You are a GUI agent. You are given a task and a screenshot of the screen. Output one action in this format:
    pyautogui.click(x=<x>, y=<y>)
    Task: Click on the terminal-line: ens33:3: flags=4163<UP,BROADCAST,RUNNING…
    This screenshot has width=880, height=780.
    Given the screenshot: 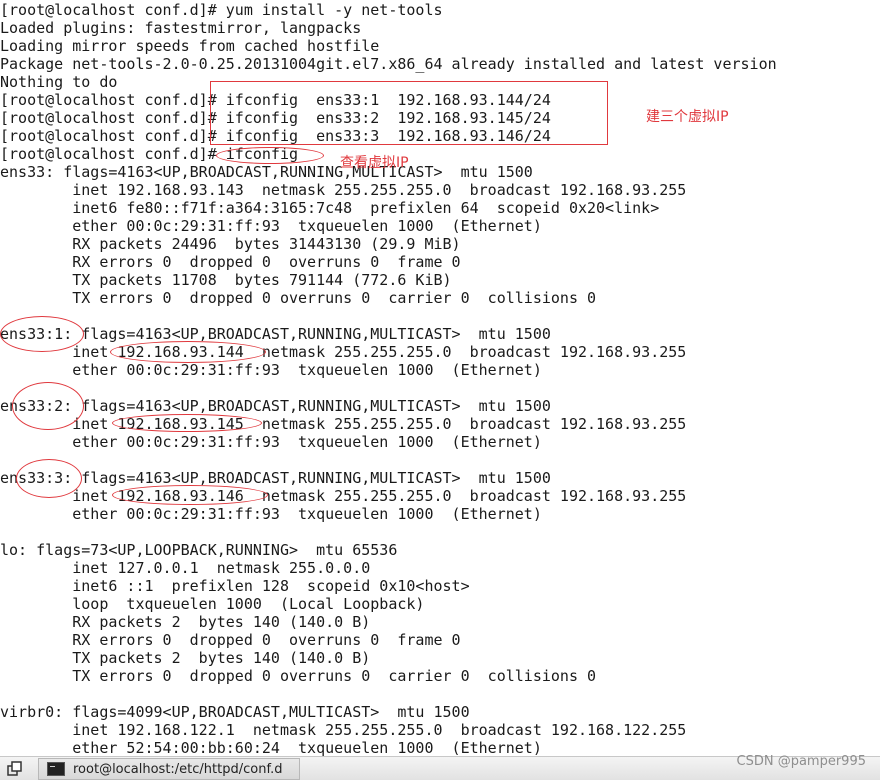 What is the action you would take?
    pyautogui.click(x=275, y=478)
    